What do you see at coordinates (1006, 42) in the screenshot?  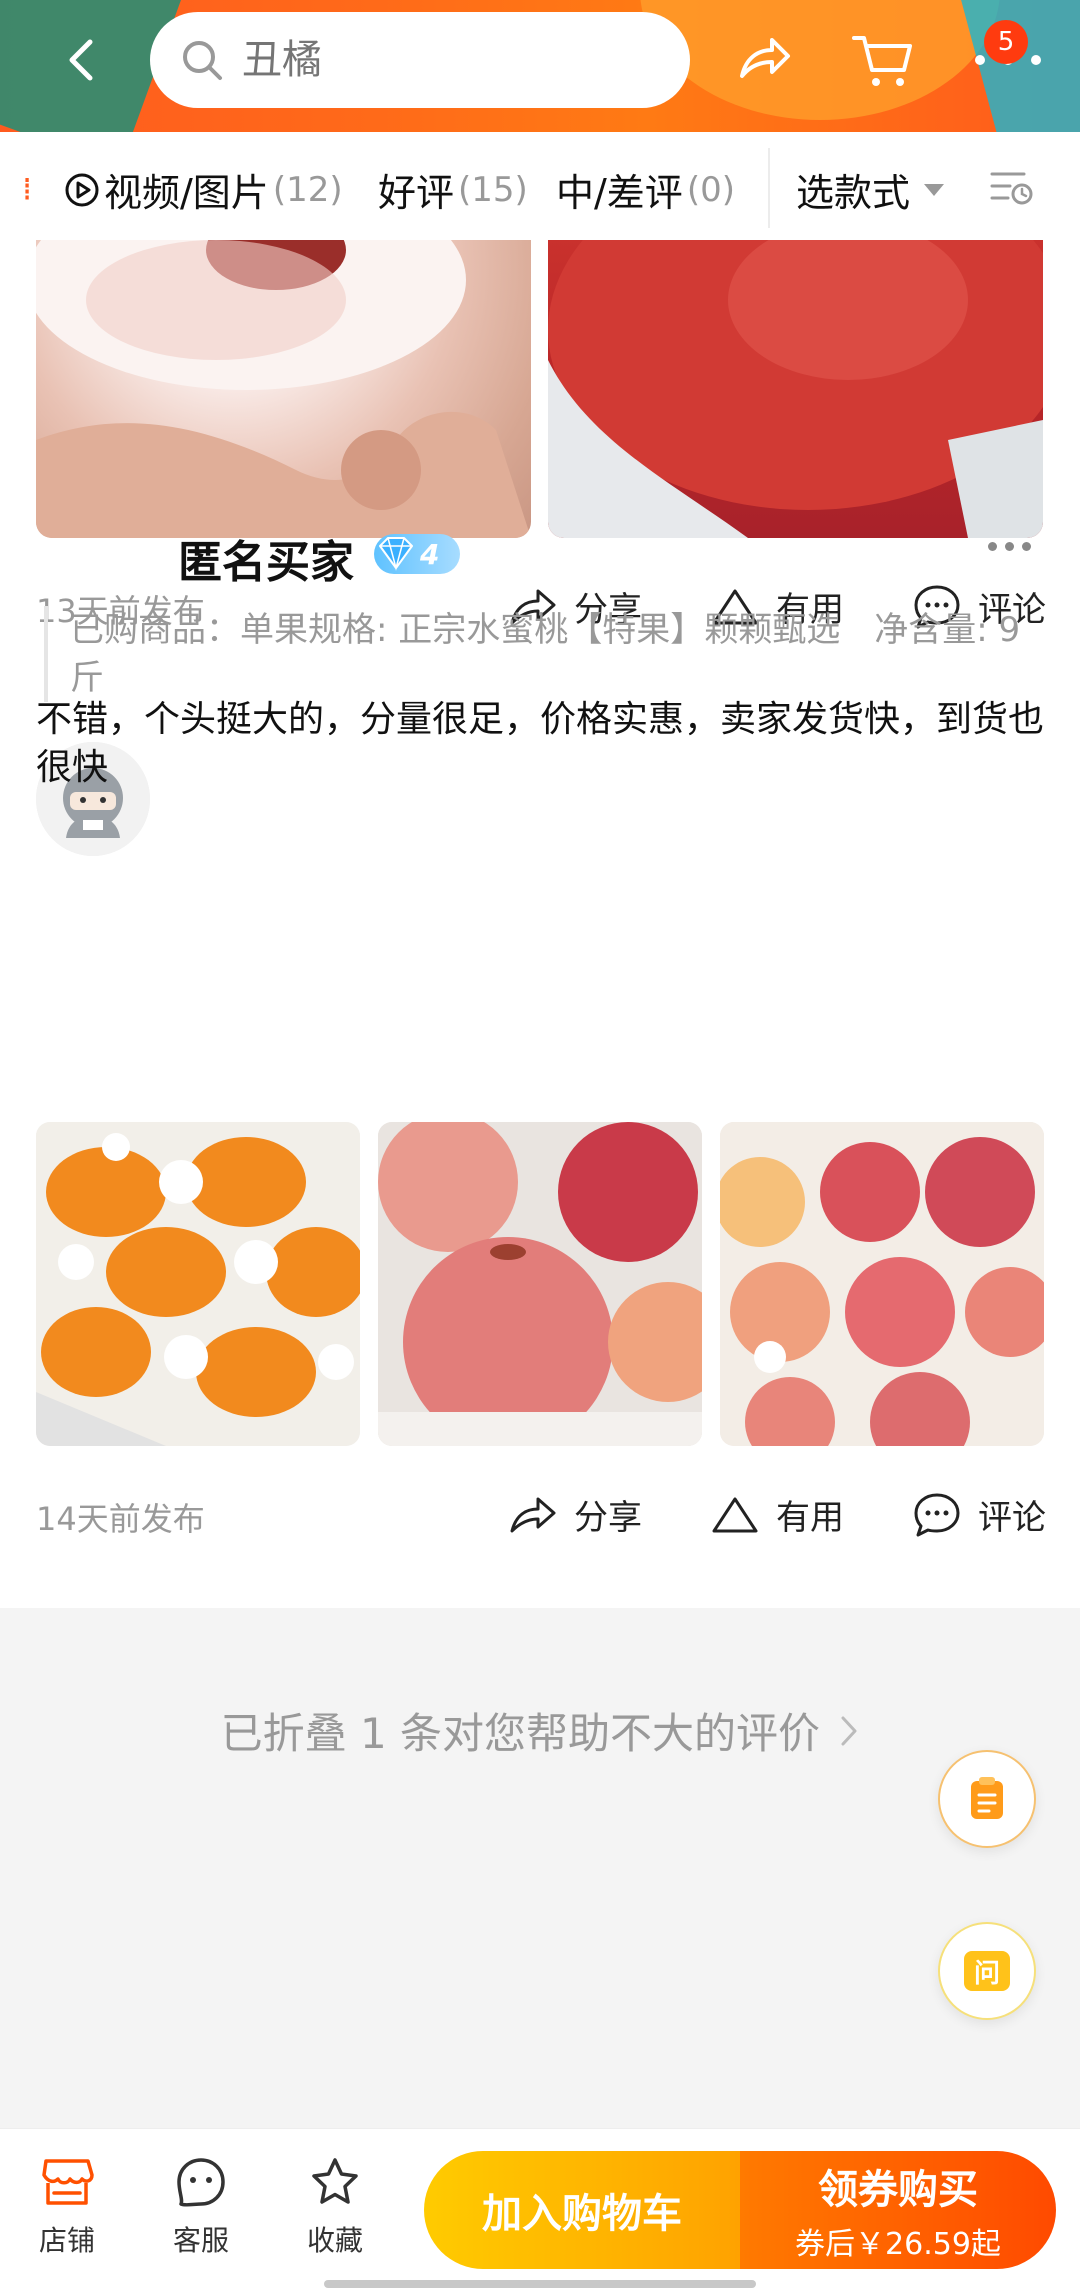 I see `cart-count-badge: 5` at bounding box center [1006, 42].